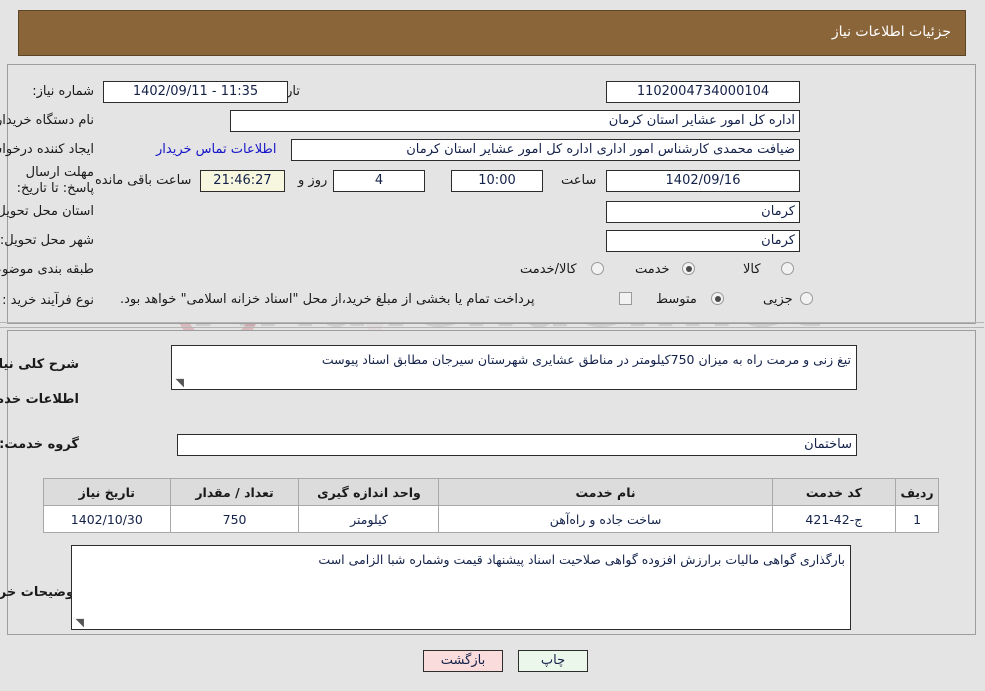  I want to click on col-header-service-code: کد خدمت, so click(835, 492).